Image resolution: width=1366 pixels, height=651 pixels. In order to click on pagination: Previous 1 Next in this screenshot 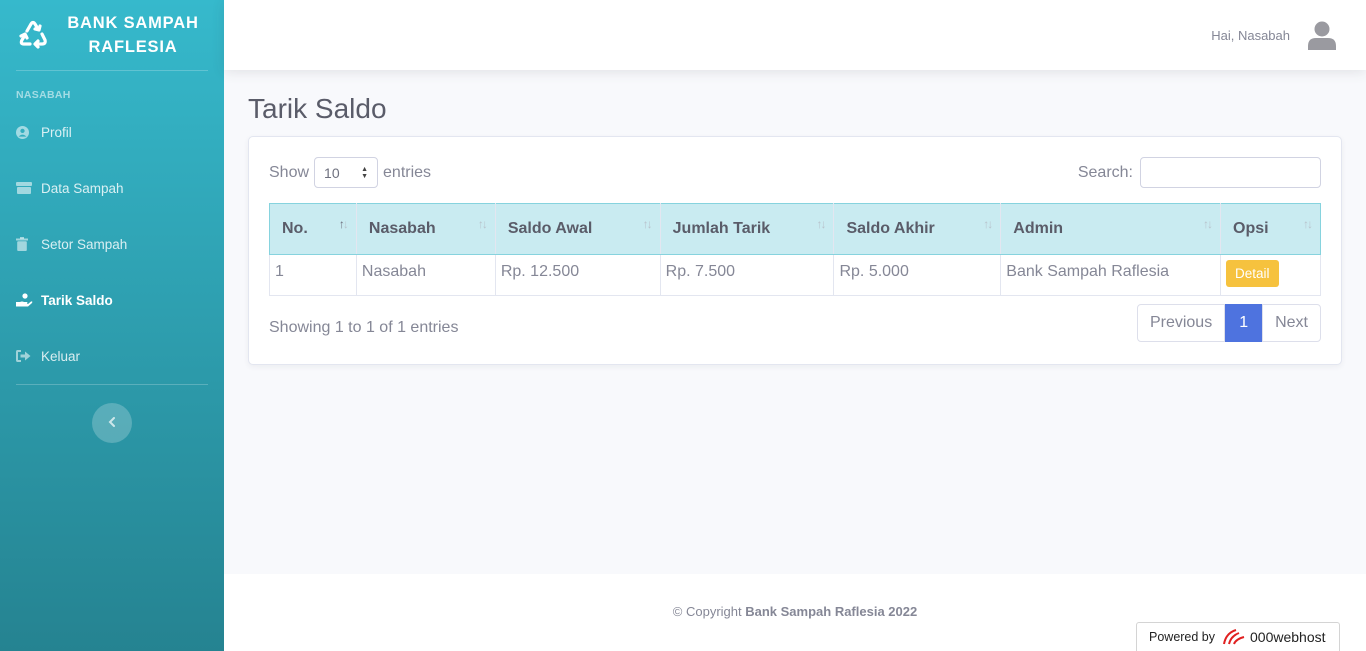, I will do `click(1228, 323)`.